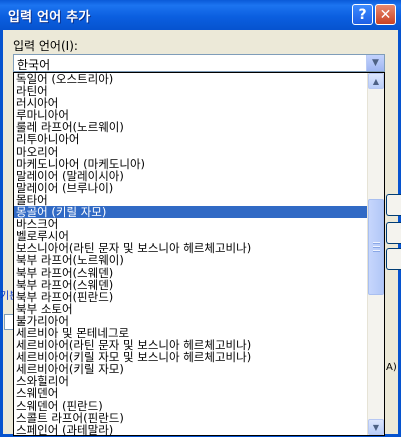  What do you see at coordinates (191, 103) in the screenshot?
I see `language-option: 러시아어` at bounding box center [191, 103].